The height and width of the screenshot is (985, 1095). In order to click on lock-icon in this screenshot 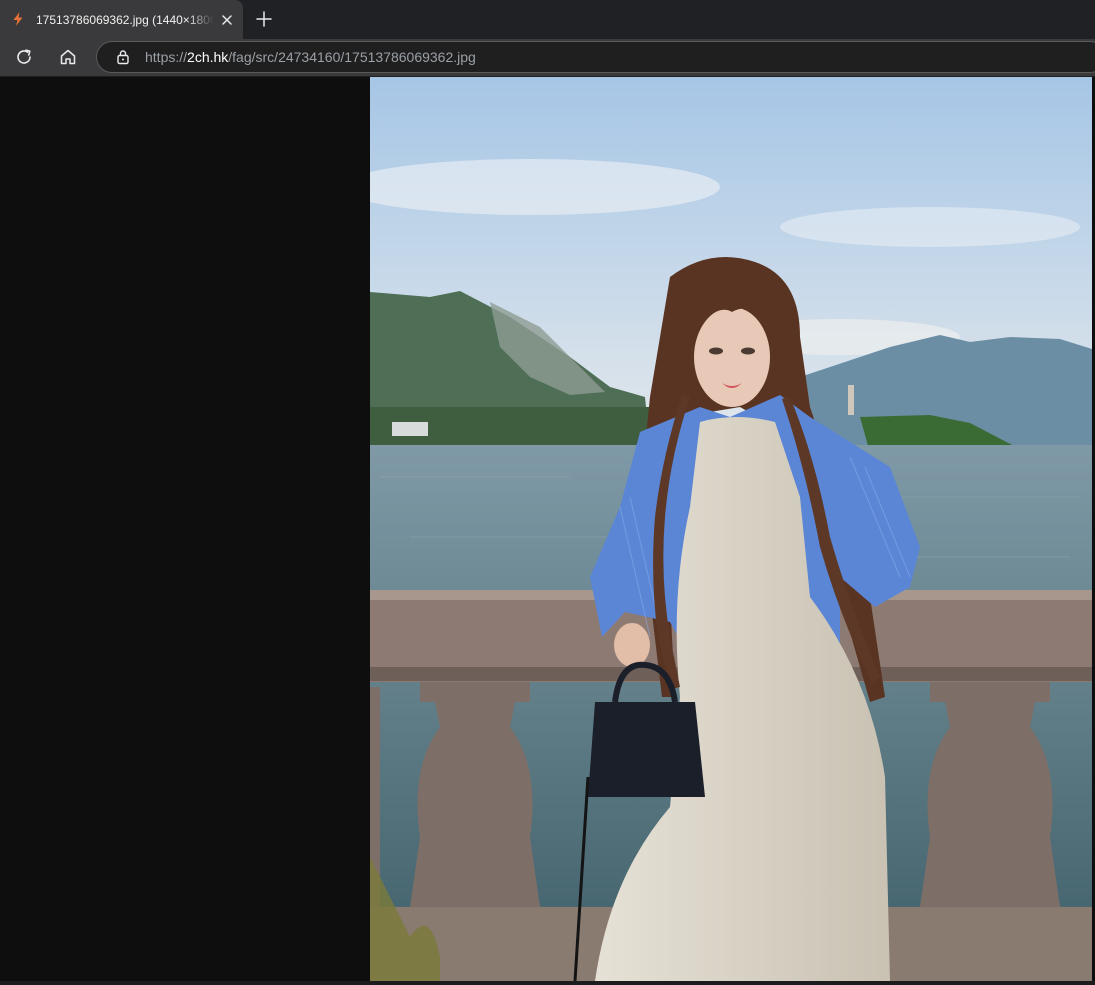, I will do `click(123, 57)`.